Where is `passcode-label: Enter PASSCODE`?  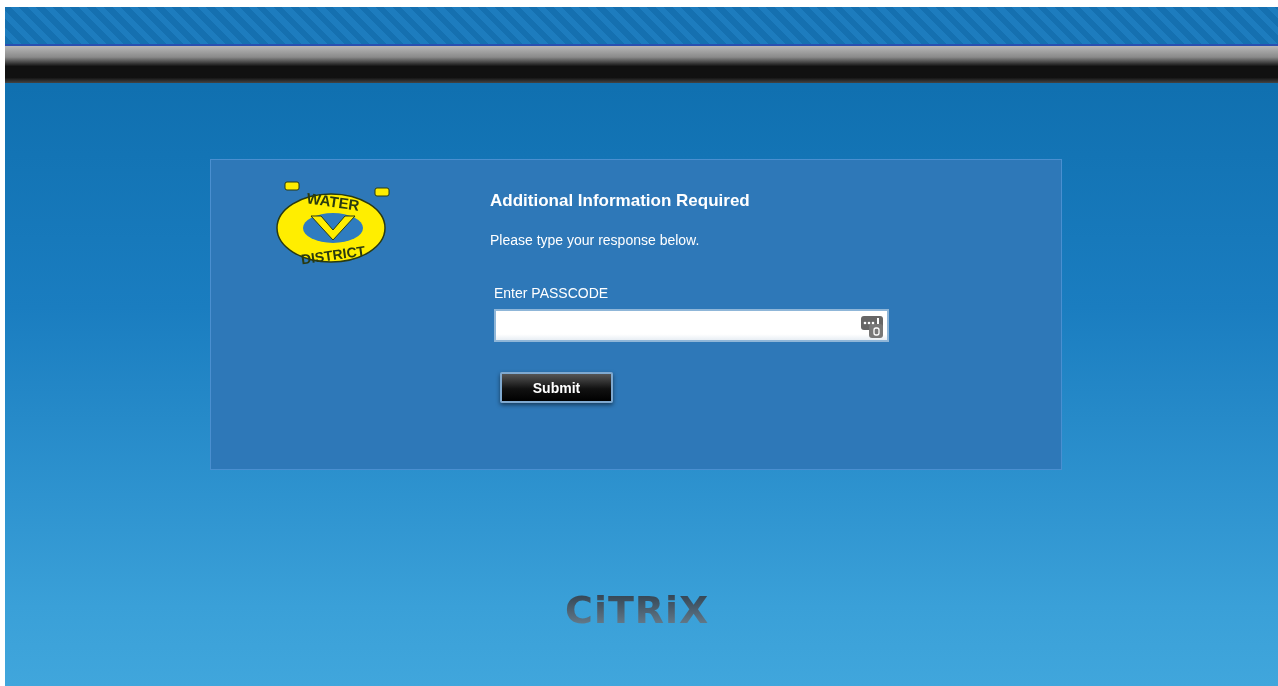 passcode-label: Enter PASSCODE is located at coordinates (552, 293).